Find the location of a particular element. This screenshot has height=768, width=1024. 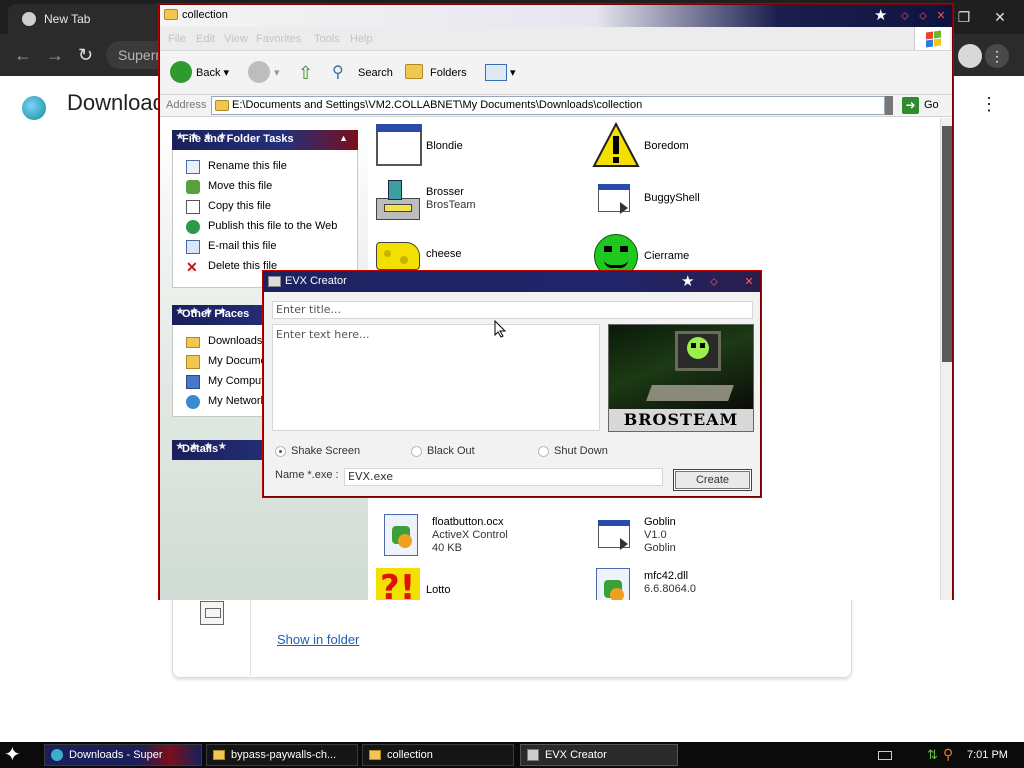

views-icon is located at coordinates (496, 72).